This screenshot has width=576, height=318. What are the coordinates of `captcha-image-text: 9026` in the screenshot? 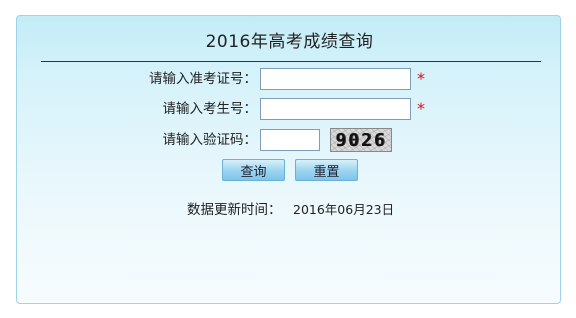 It's located at (361, 140).